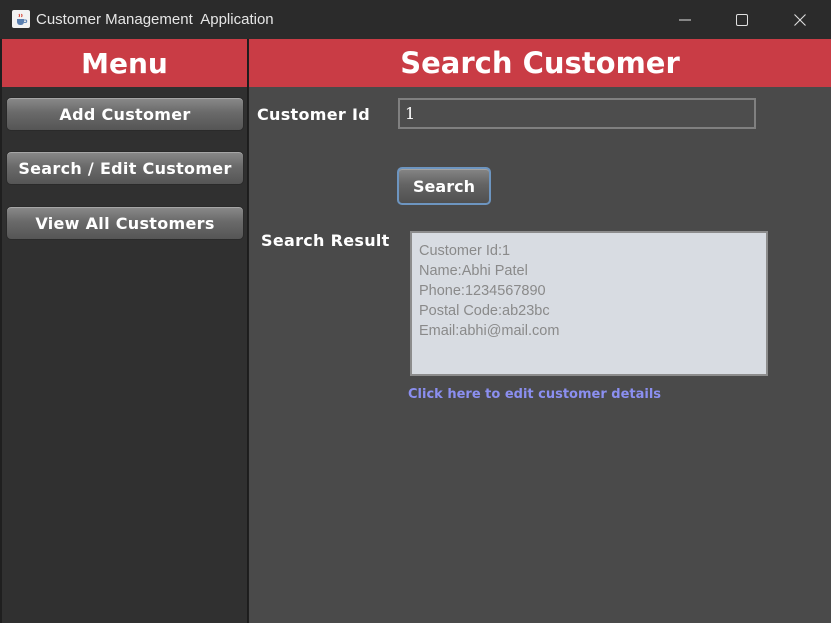 This screenshot has height=623, width=831. I want to click on close-icon, so click(800, 19).